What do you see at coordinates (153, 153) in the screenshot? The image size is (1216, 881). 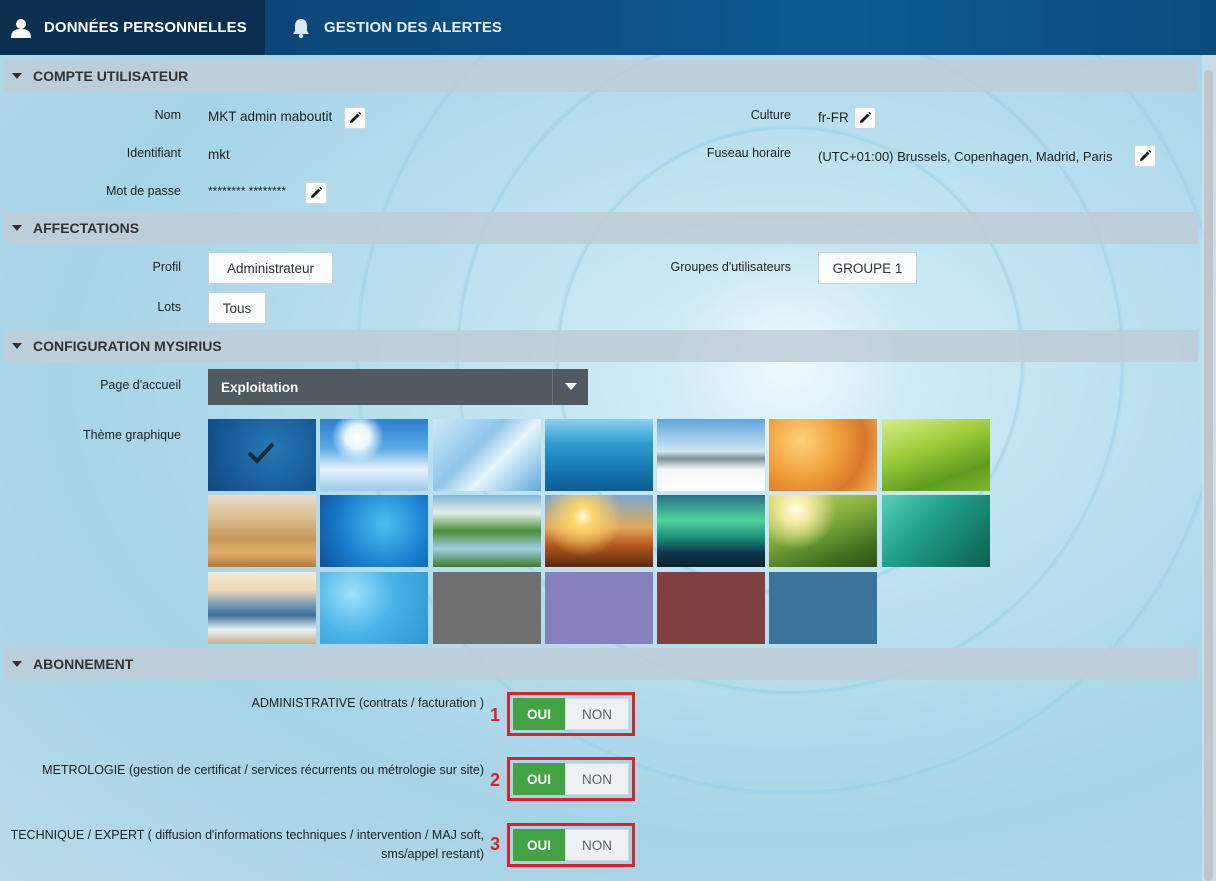 I see `identifiant-label: Identifiant` at bounding box center [153, 153].